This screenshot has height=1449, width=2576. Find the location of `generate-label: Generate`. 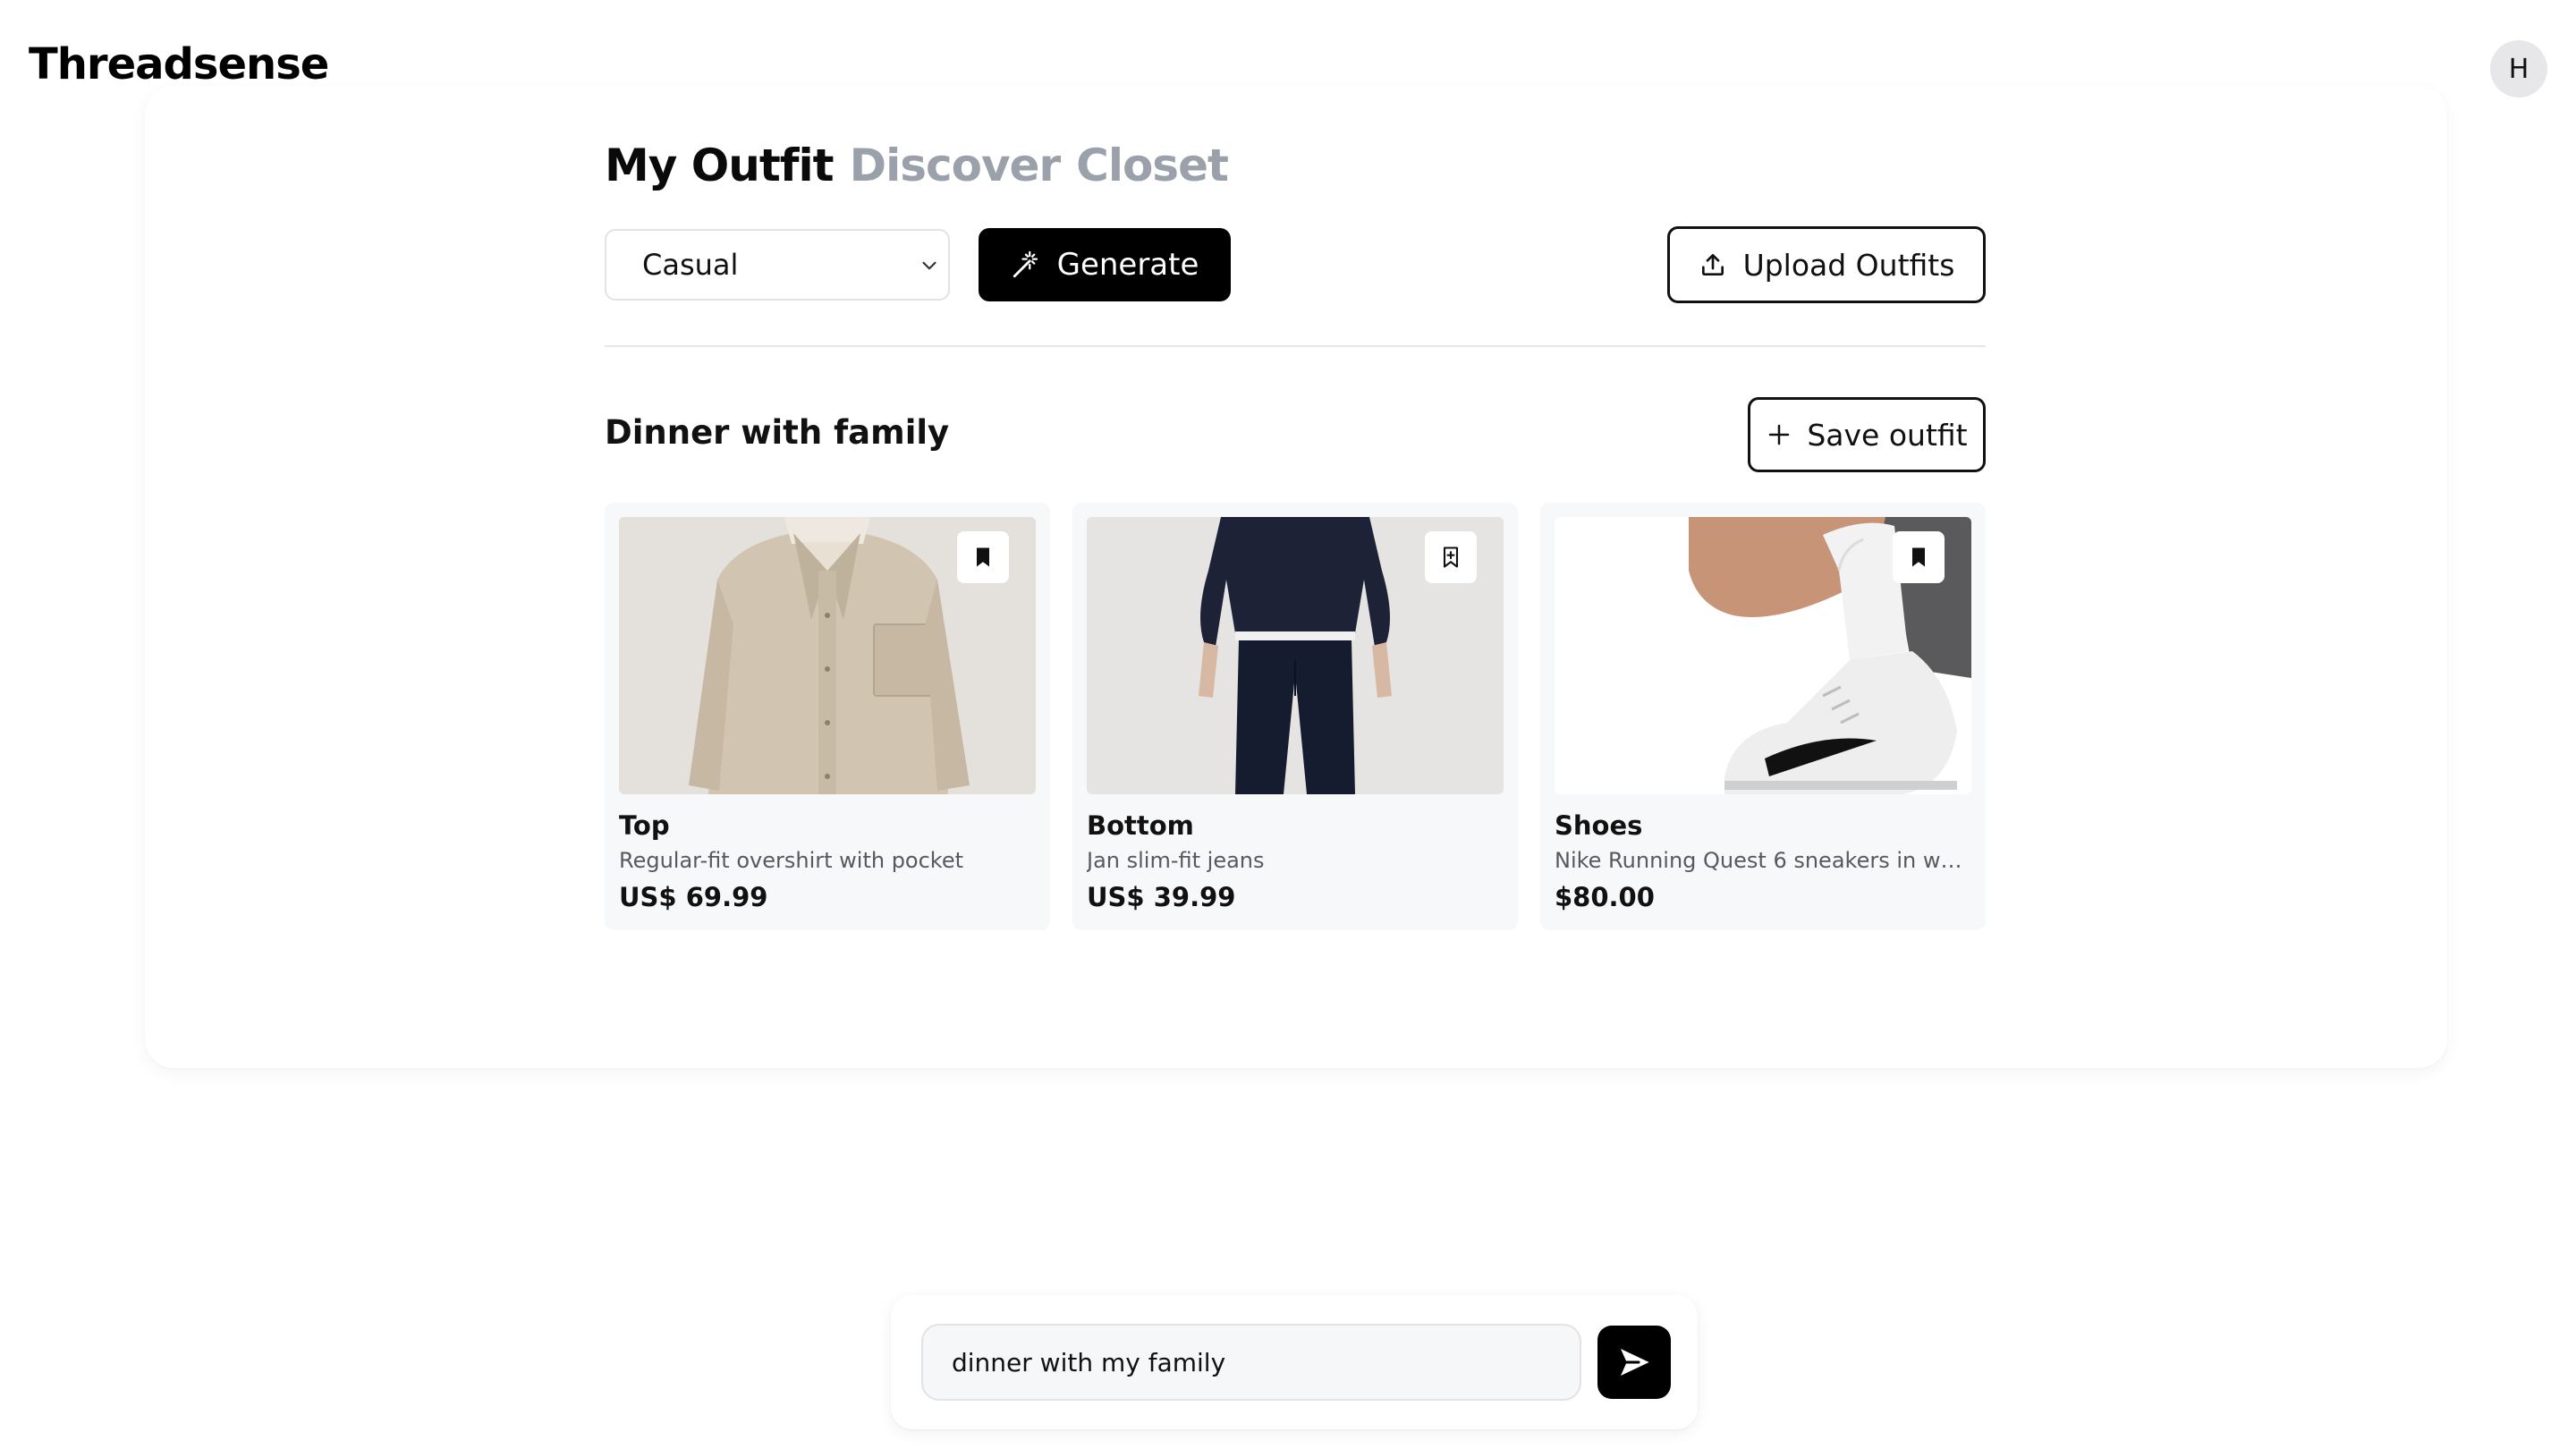

generate-label: Generate is located at coordinates (1127, 265).